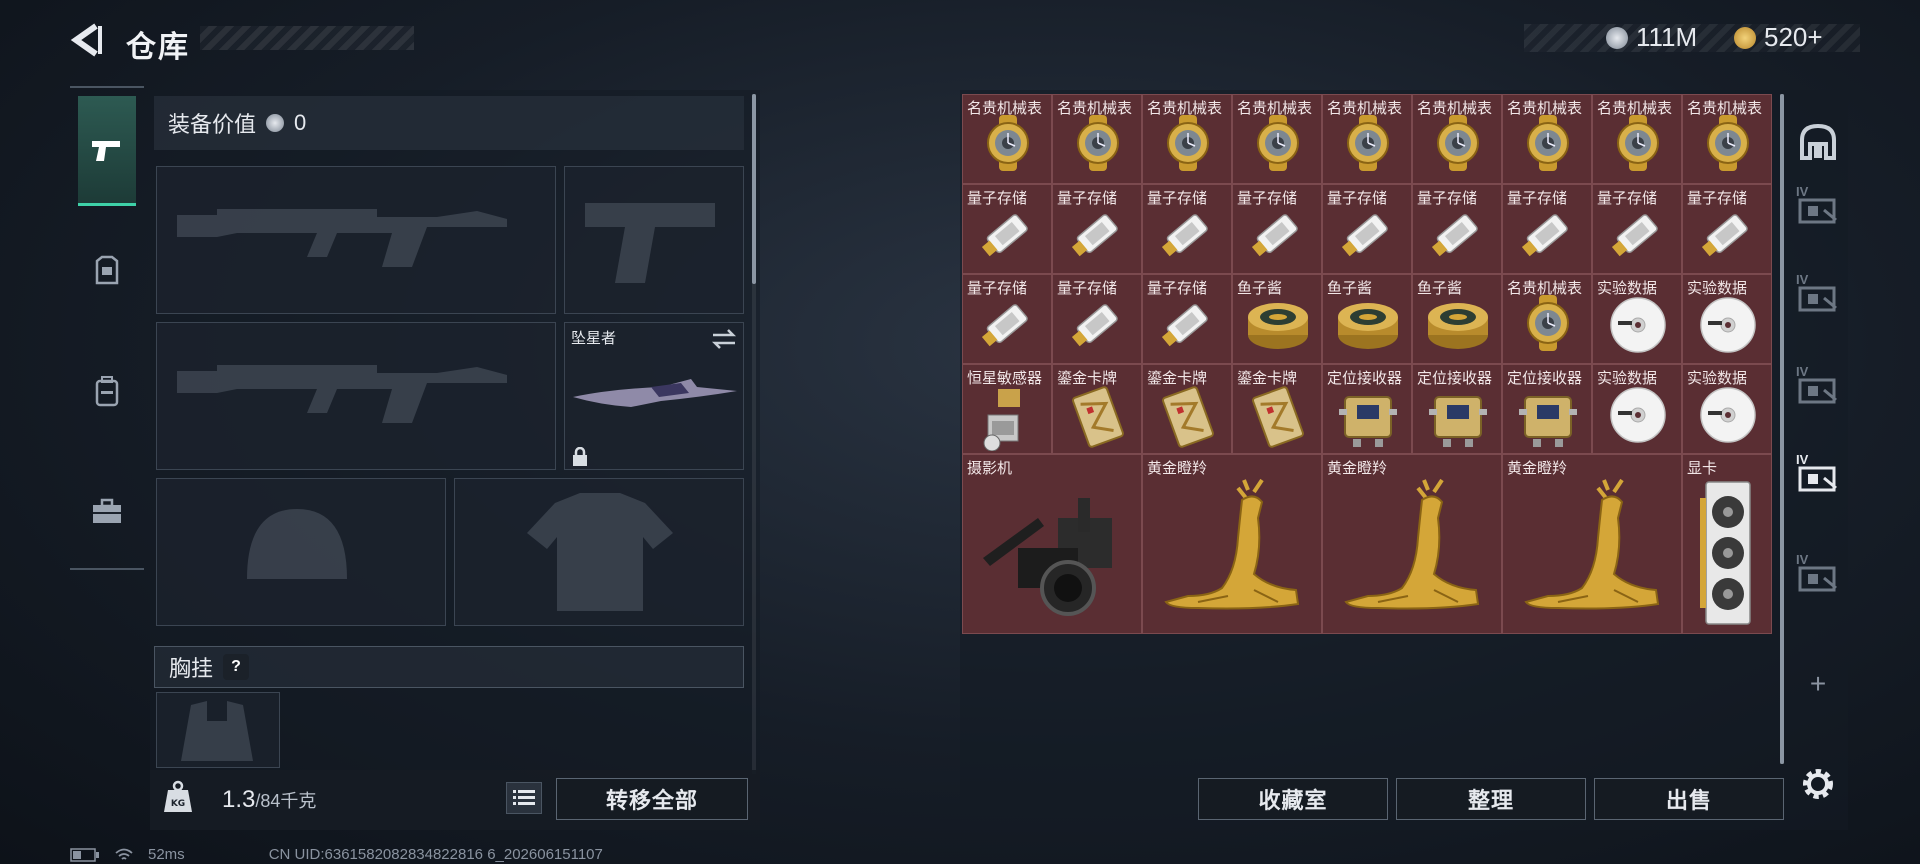 This screenshot has width=1920, height=864. Describe the element at coordinates (1689, 799) in the screenshot. I see `sell-button: 出售` at that location.